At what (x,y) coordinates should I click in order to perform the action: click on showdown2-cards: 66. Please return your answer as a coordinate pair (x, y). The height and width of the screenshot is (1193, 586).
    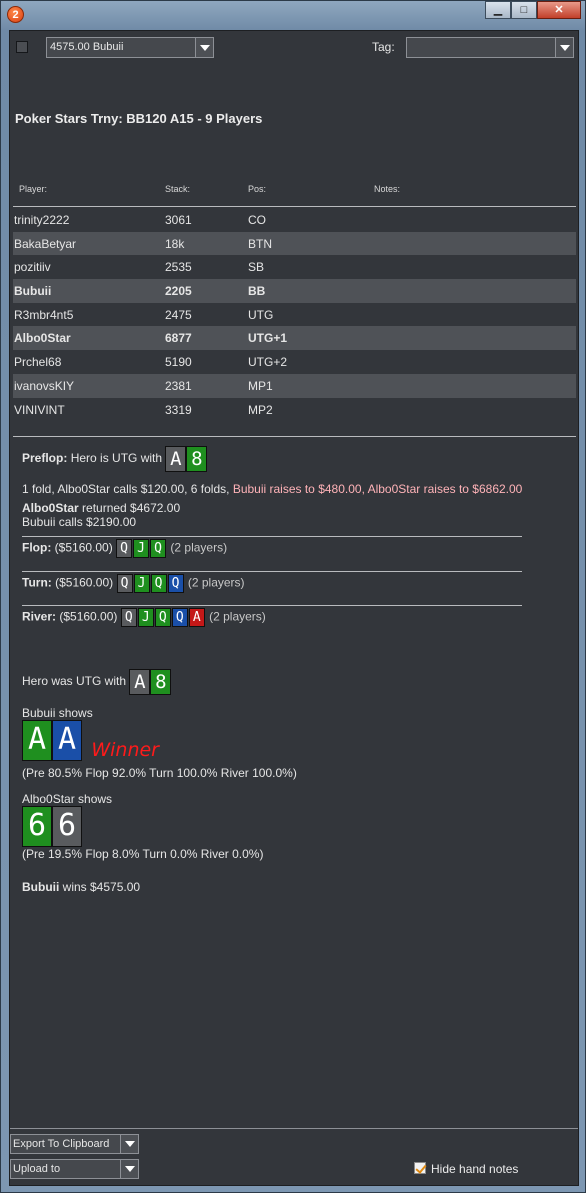
    Looking at the image, I should click on (52, 826).